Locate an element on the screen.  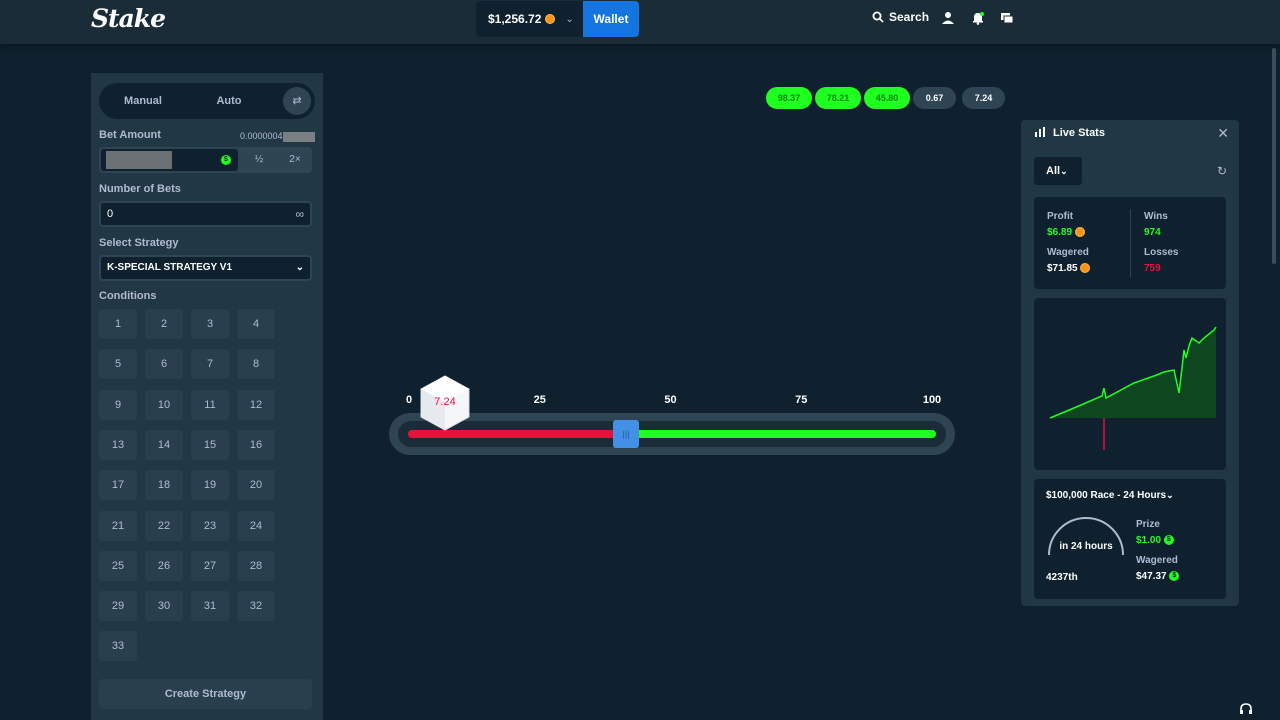
top-header: Stake $1,256.72 ⌄ Wallet Search is located at coordinates (640, 22).